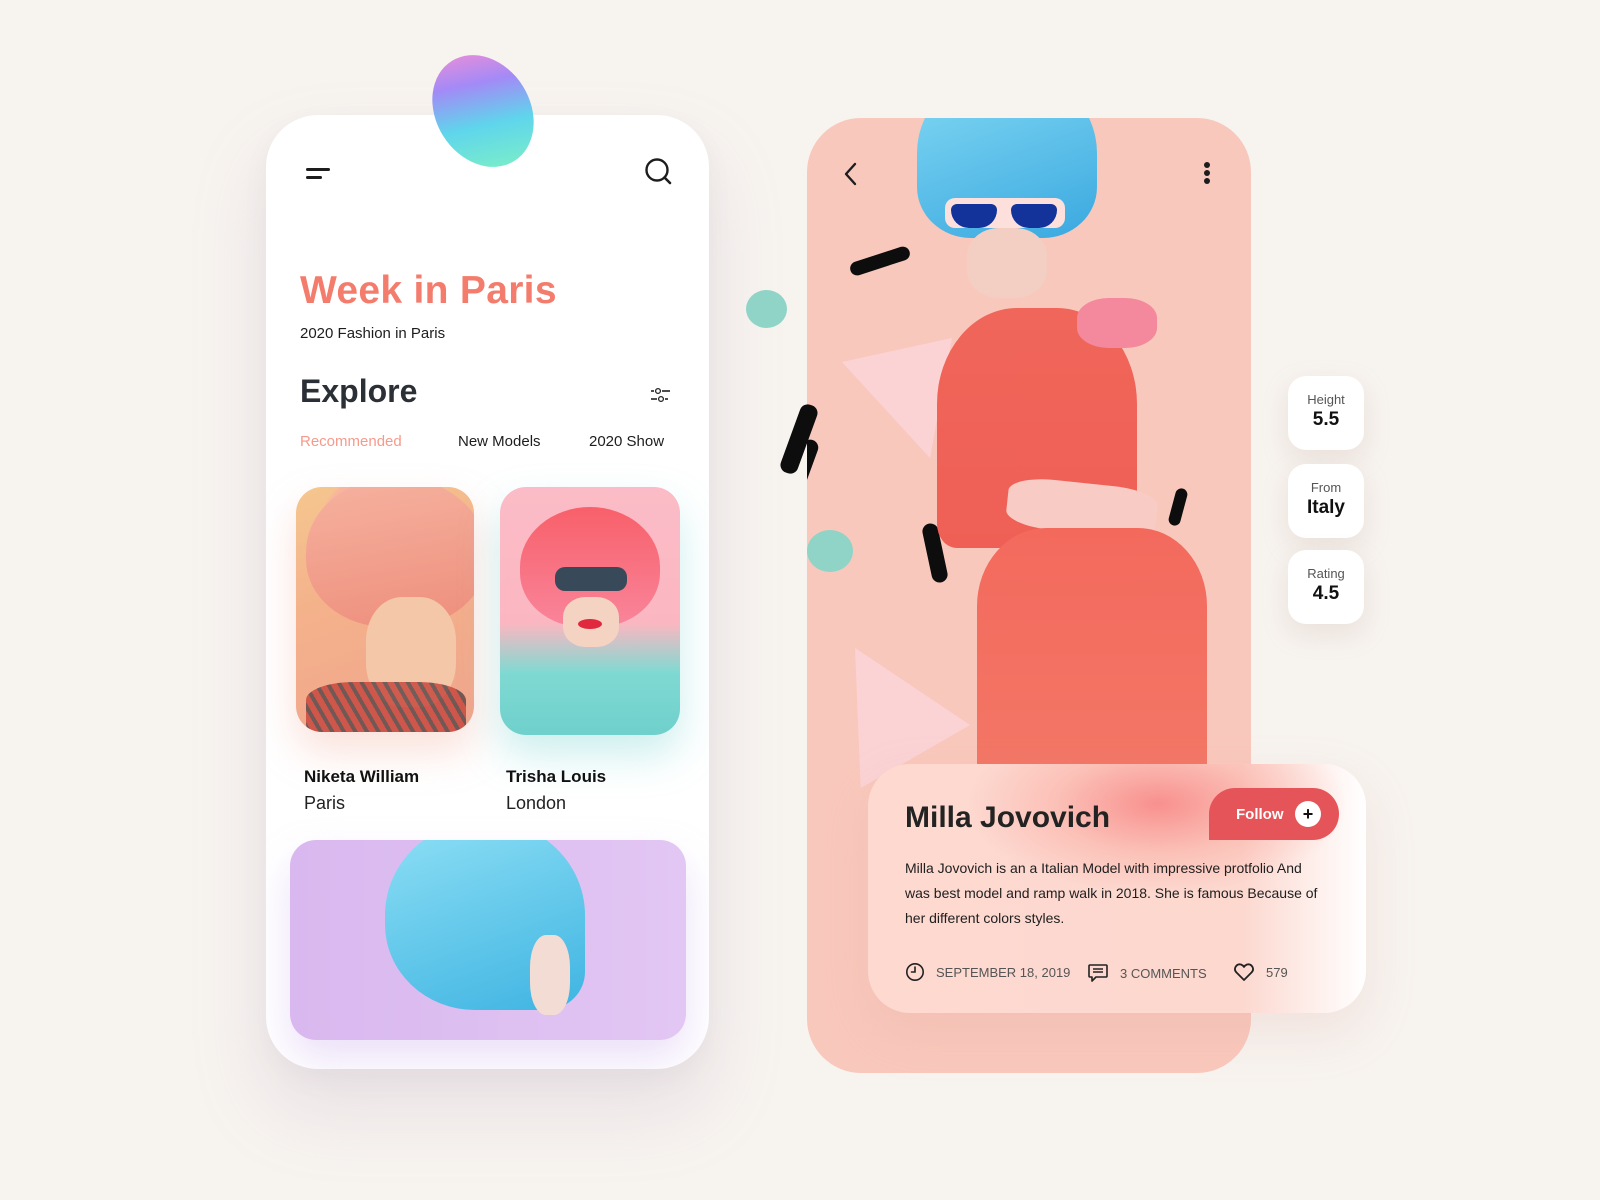 The image size is (1600, 1200). What do you see at coordinates (1163, 973) in the screenshot?
I see `comments-text: 3 COMMENTS` at bounding box center [1163, 973].